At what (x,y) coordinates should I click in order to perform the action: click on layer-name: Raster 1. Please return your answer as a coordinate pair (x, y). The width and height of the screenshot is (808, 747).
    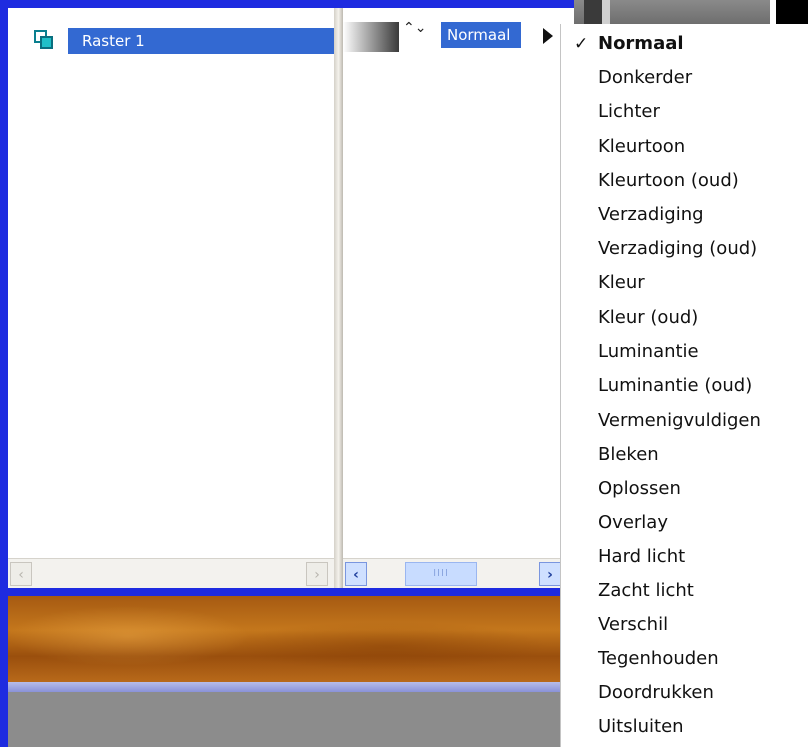
    Looking at the image, I should click on (203, 41).